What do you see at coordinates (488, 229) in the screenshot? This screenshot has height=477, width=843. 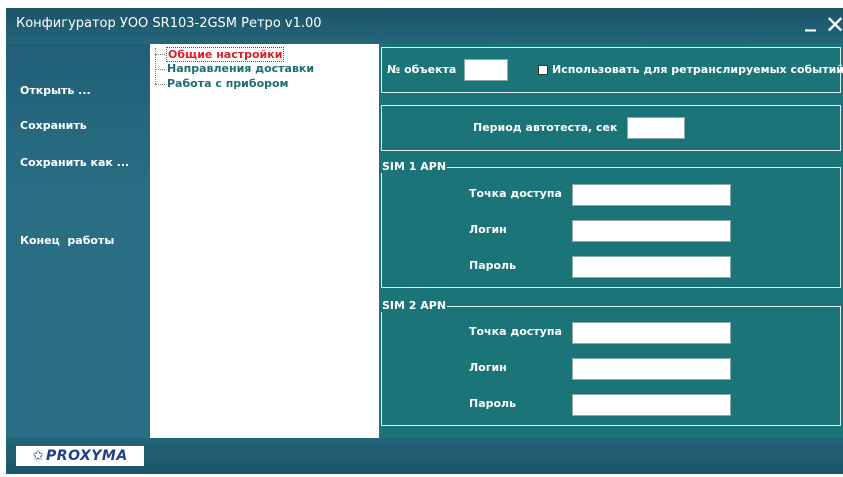 I see `sim1-login-label: Логин` at bounding box center [488, 229].